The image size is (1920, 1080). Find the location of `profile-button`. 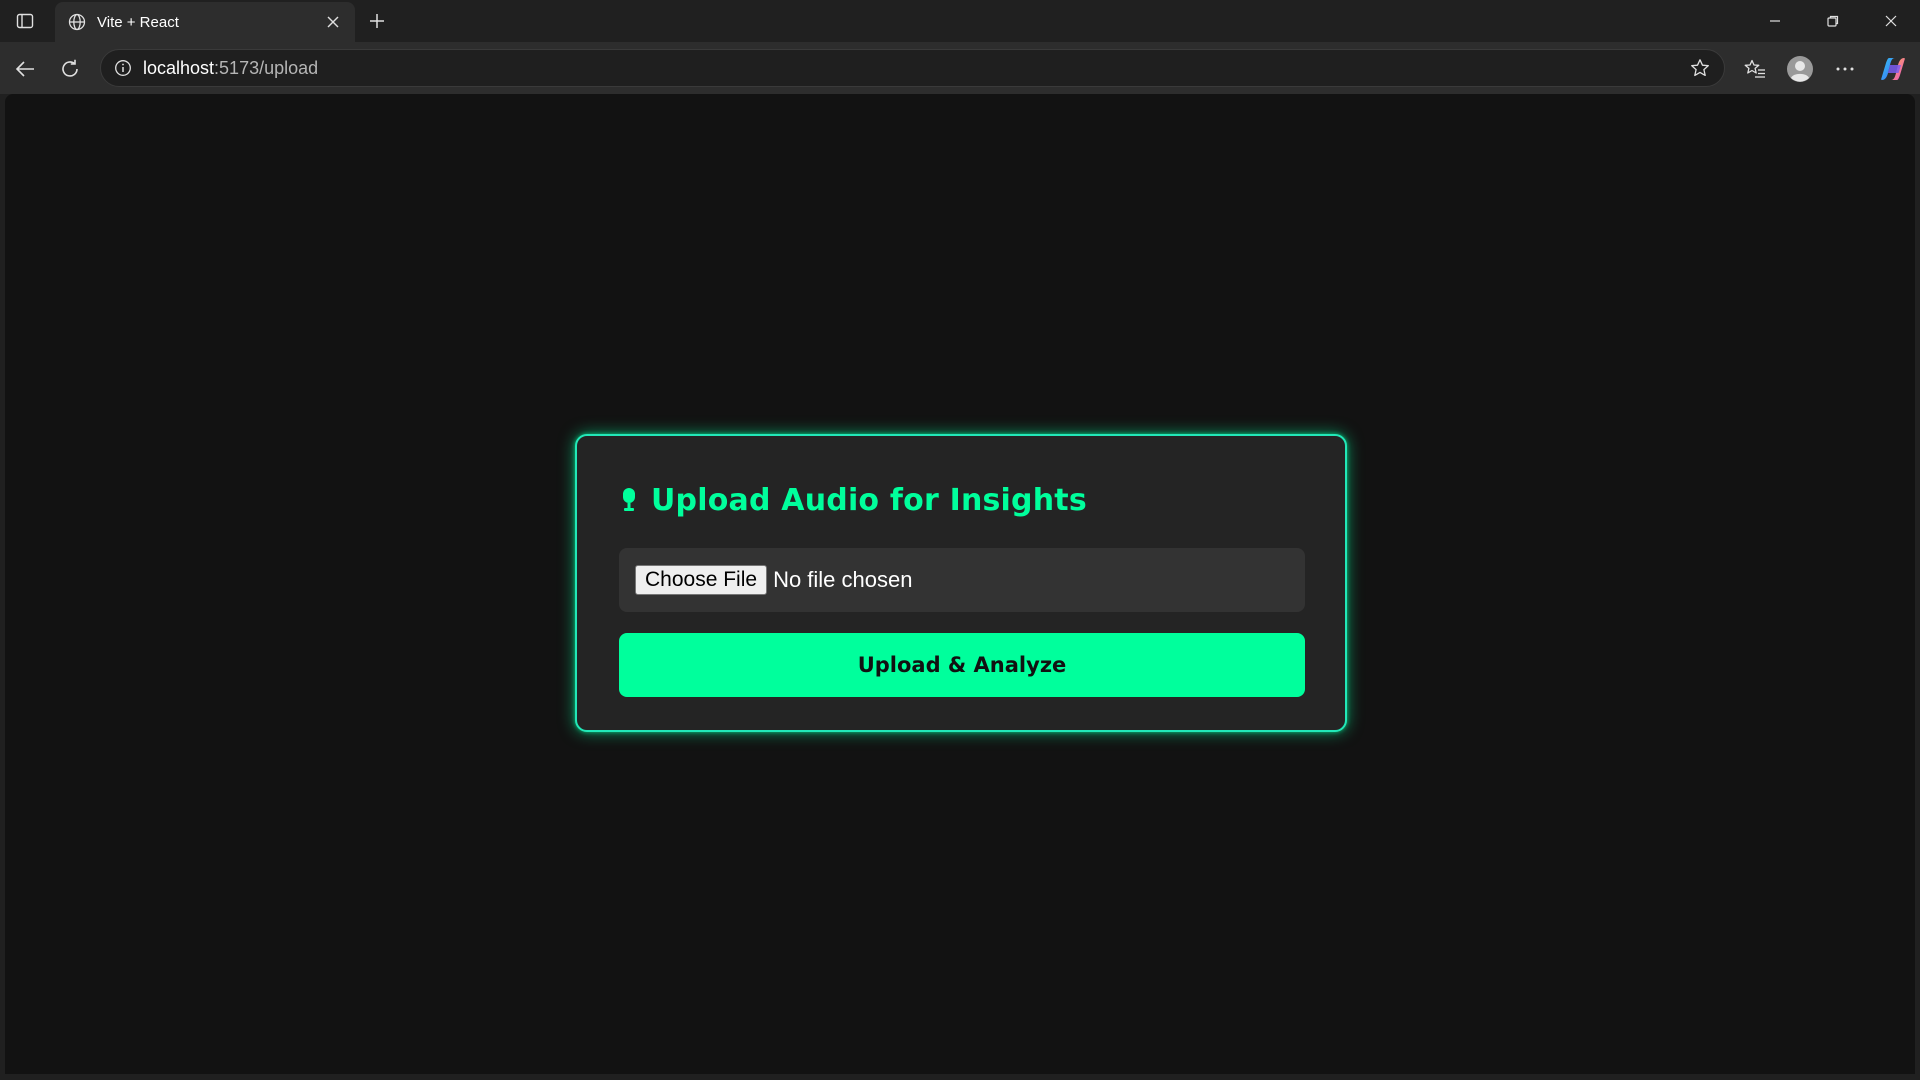

profile-button is located at coordinates (1800, 69).